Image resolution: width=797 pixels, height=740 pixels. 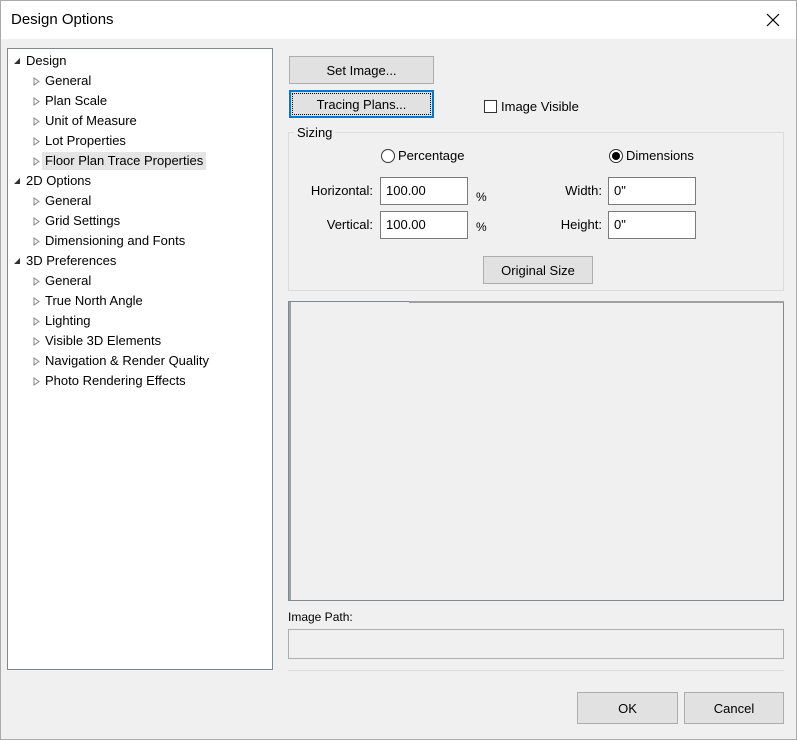 What do you see at coordinates (76, 100) in the screenshot?
I see `tree-item-label: Plan Scale` at bounding box center [76, 100].